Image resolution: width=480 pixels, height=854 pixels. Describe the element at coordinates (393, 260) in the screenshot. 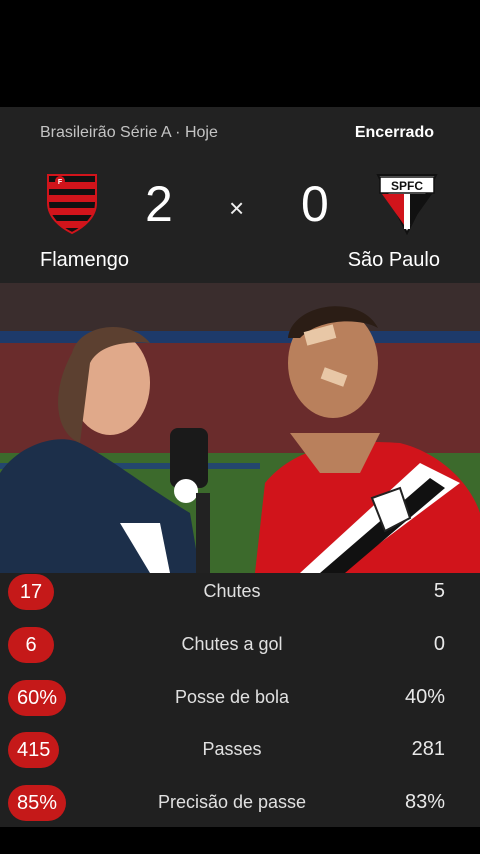

I see `away-team-name: São Paulo` at that location.